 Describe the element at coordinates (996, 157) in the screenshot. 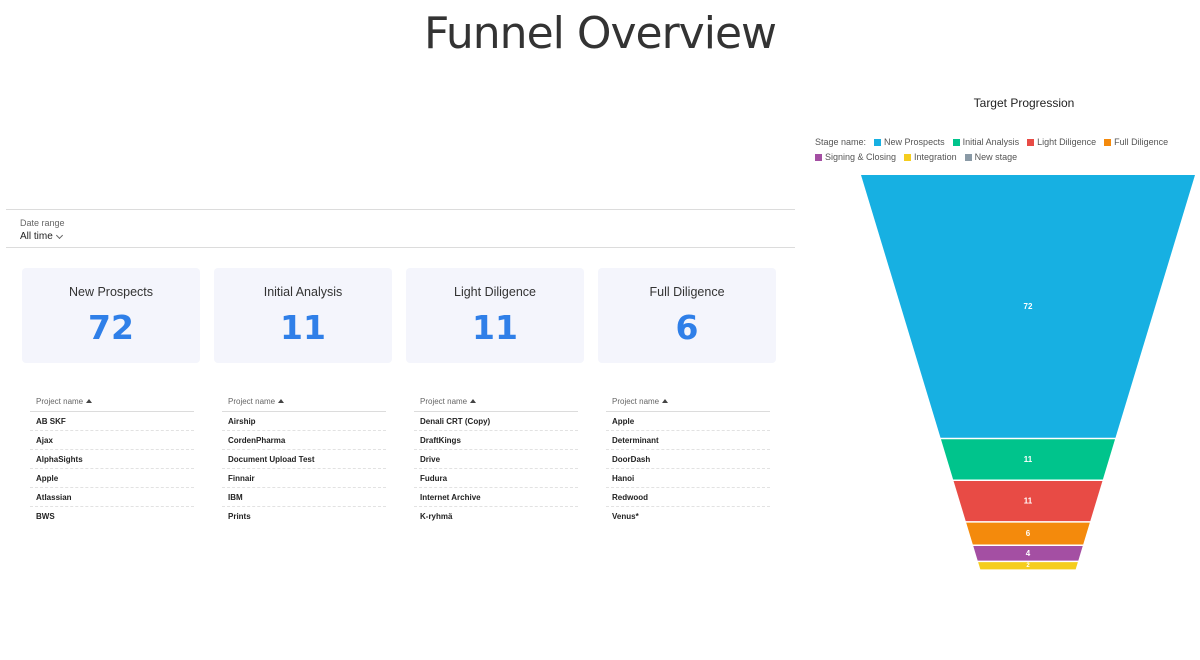

I see `legend-label: New stage` at that location.